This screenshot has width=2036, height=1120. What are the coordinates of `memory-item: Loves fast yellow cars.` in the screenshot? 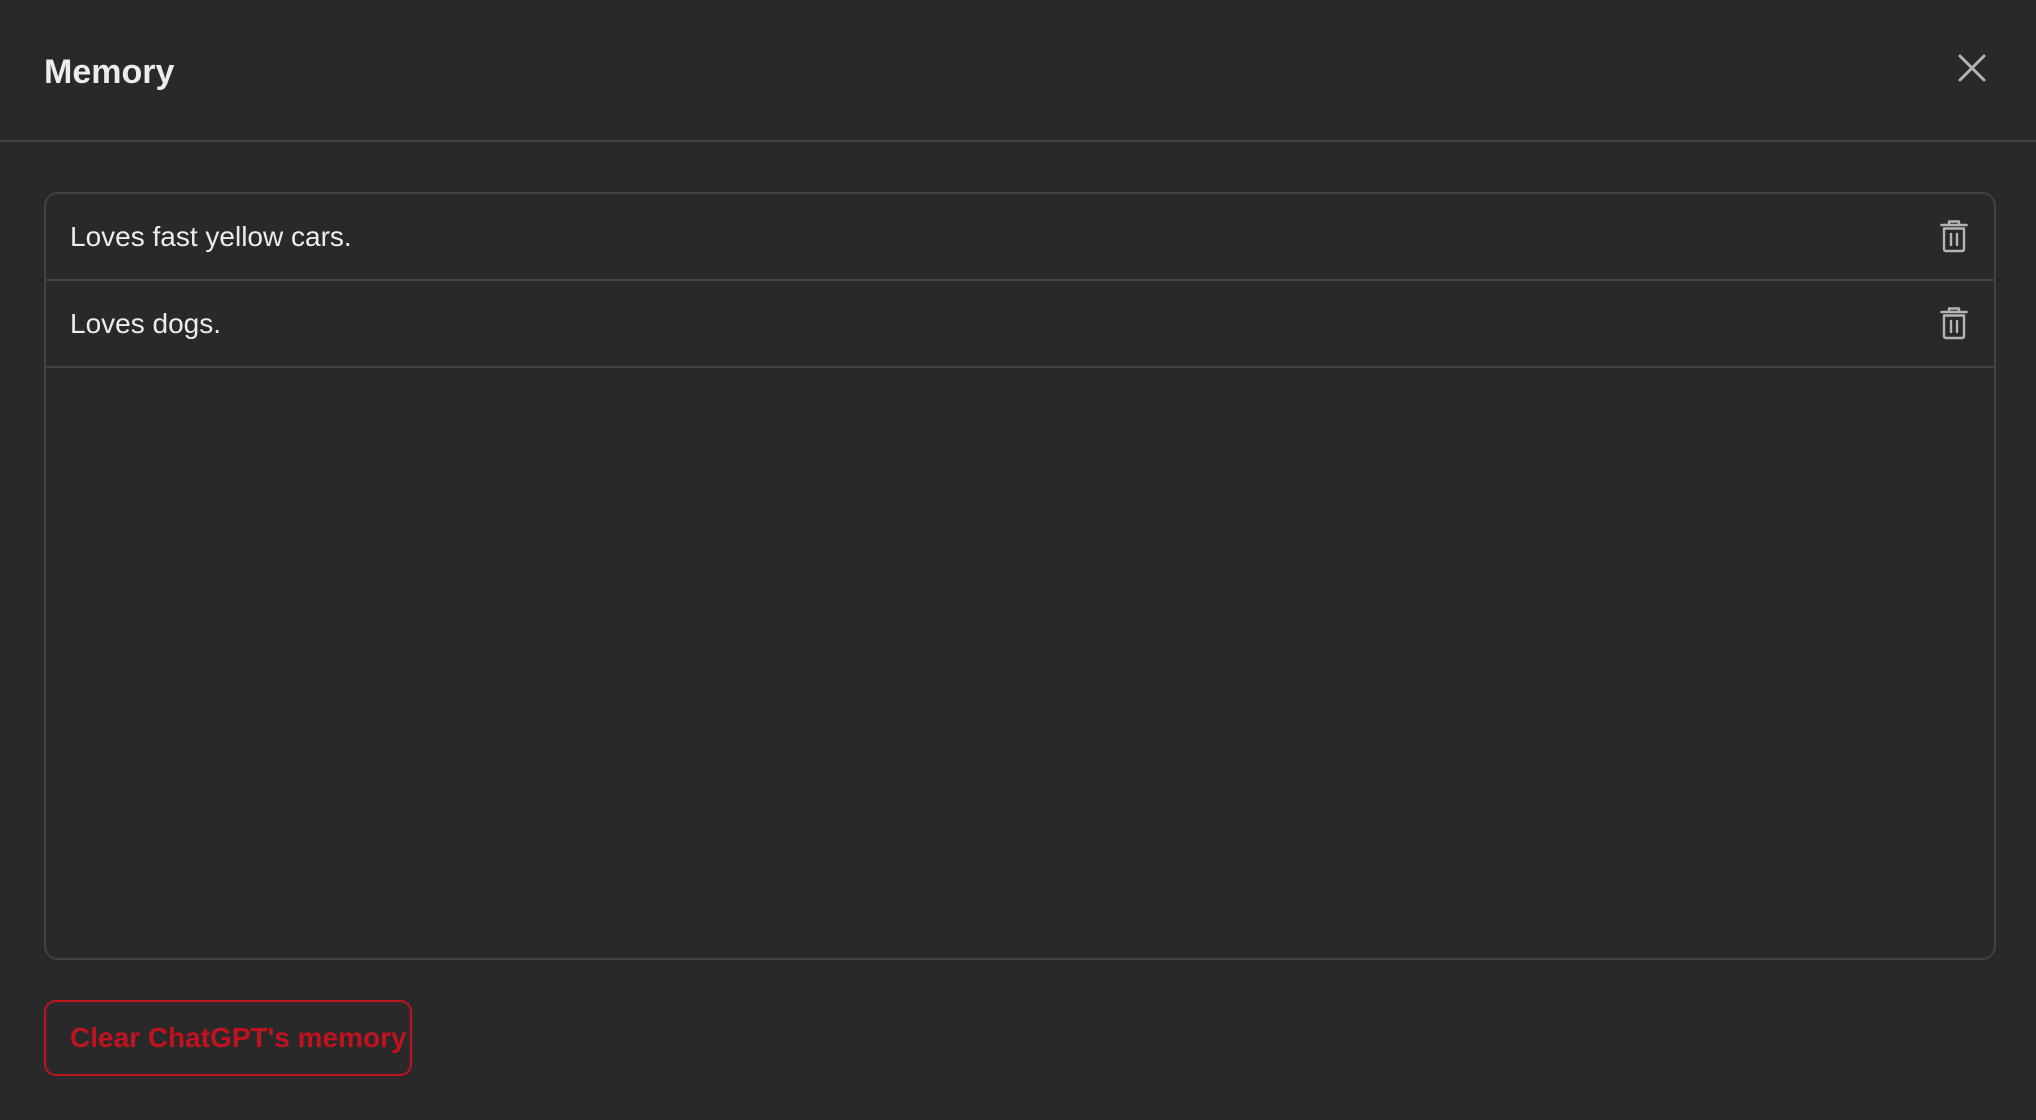 It's located at (1020, 237).